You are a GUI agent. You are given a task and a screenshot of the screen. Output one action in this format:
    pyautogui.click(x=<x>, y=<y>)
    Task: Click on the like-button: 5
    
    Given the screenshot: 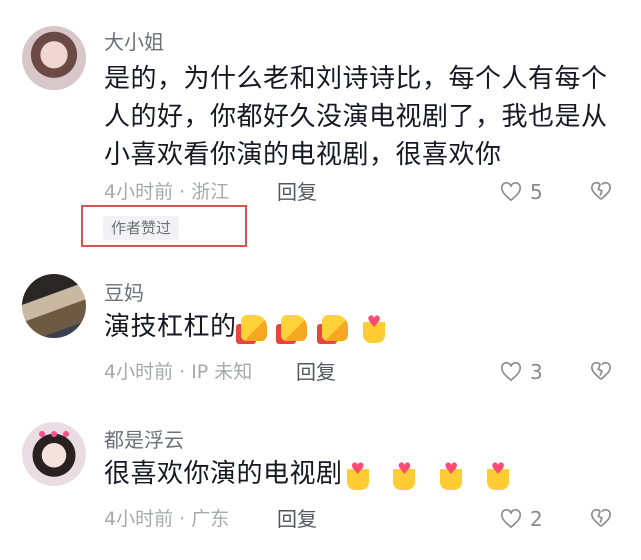 What is the action you would take?
    pyautogui.click(x=521, y=192)
    